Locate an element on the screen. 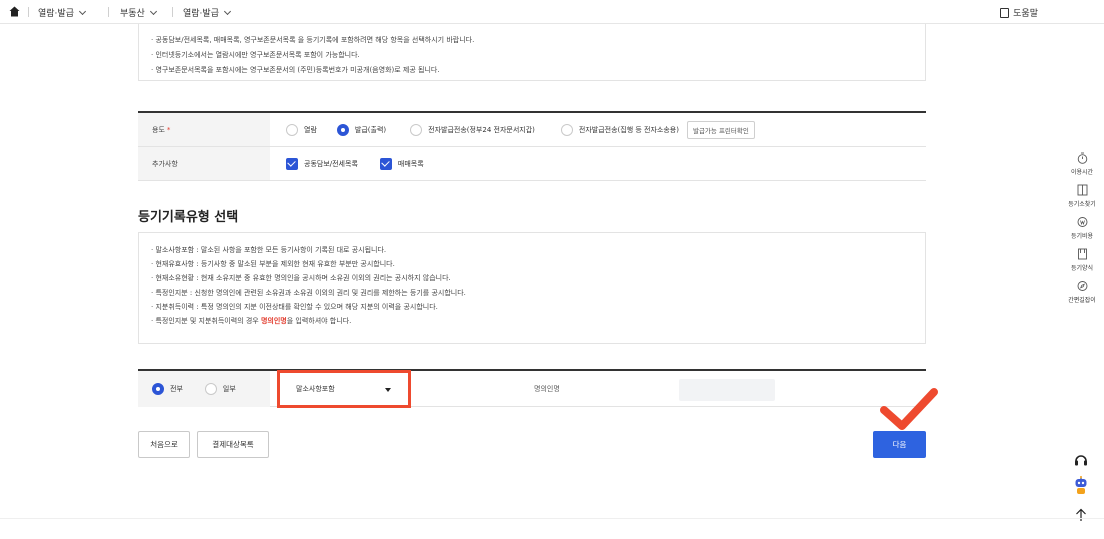 Image resolution: width=1104 pixels, height=539 pixels. radio-label: 열람 is located at coordinates (310, 129).